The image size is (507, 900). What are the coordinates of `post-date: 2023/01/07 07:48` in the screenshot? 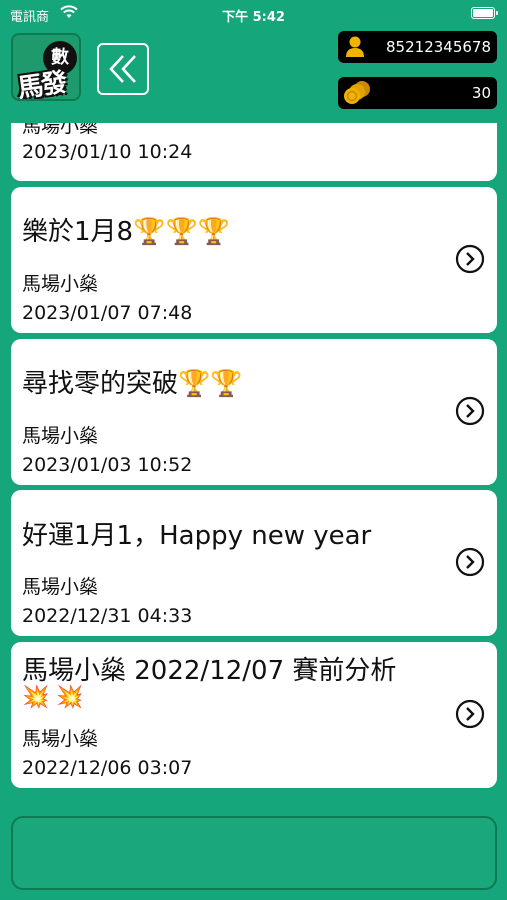 It's located at (107, 313).